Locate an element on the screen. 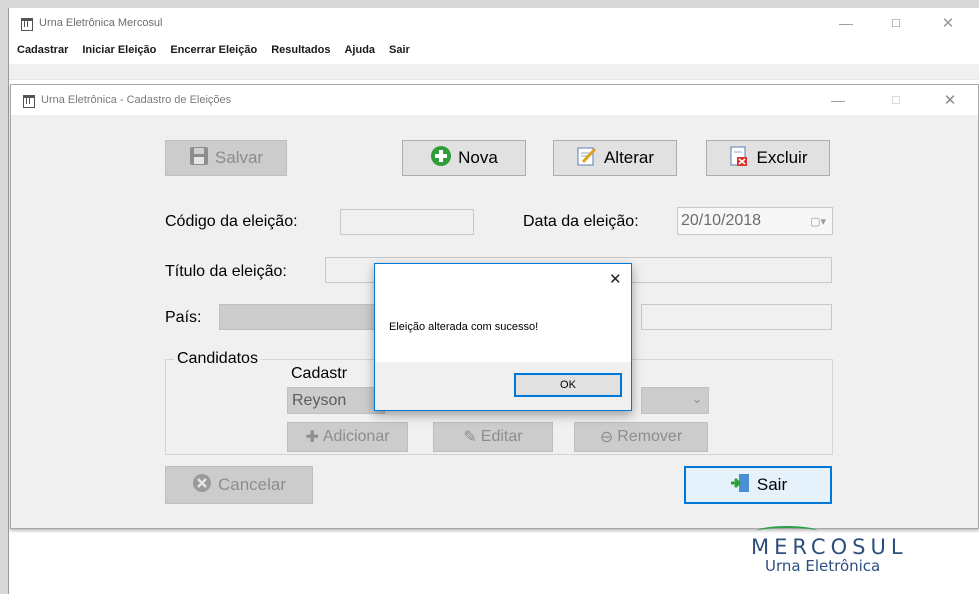 The image size is (979, 594). nova-button: Nova is located at coordinates (464, 158).